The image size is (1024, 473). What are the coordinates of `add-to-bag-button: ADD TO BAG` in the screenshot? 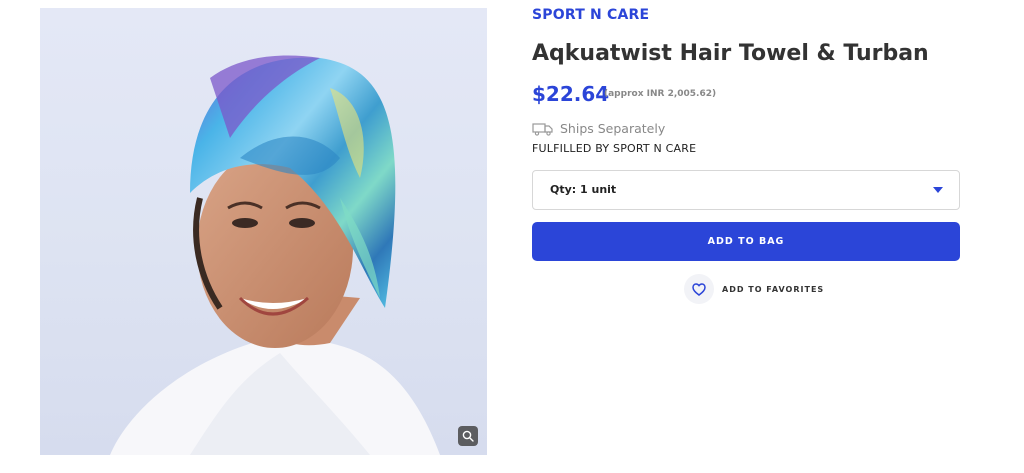 It's located at (746, 241).